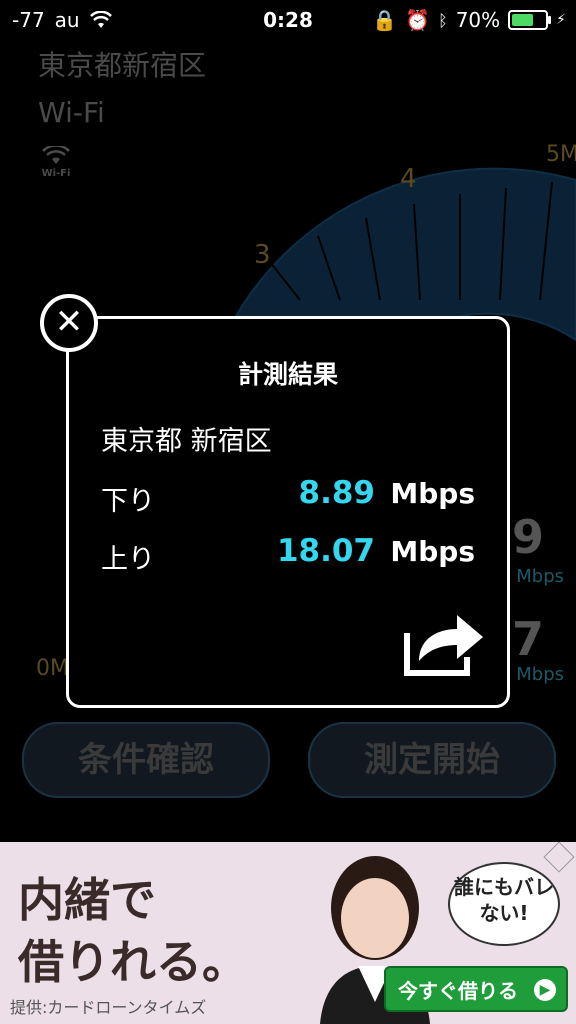  Describe the element at coordinates (540, 674) in the screenshot. I see `background-upload-unit: Mbps` at that location.